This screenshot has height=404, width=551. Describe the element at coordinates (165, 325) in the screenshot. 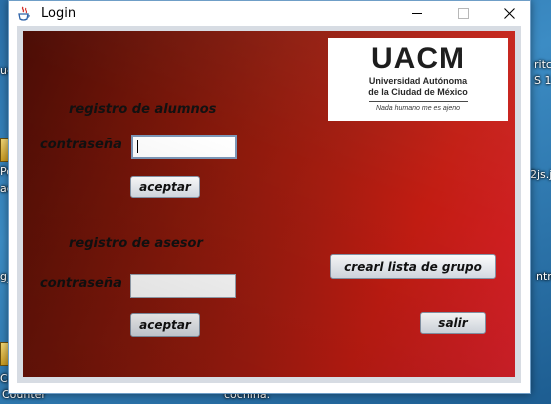

I see `advisor-accept-button: aceptar` at that location.